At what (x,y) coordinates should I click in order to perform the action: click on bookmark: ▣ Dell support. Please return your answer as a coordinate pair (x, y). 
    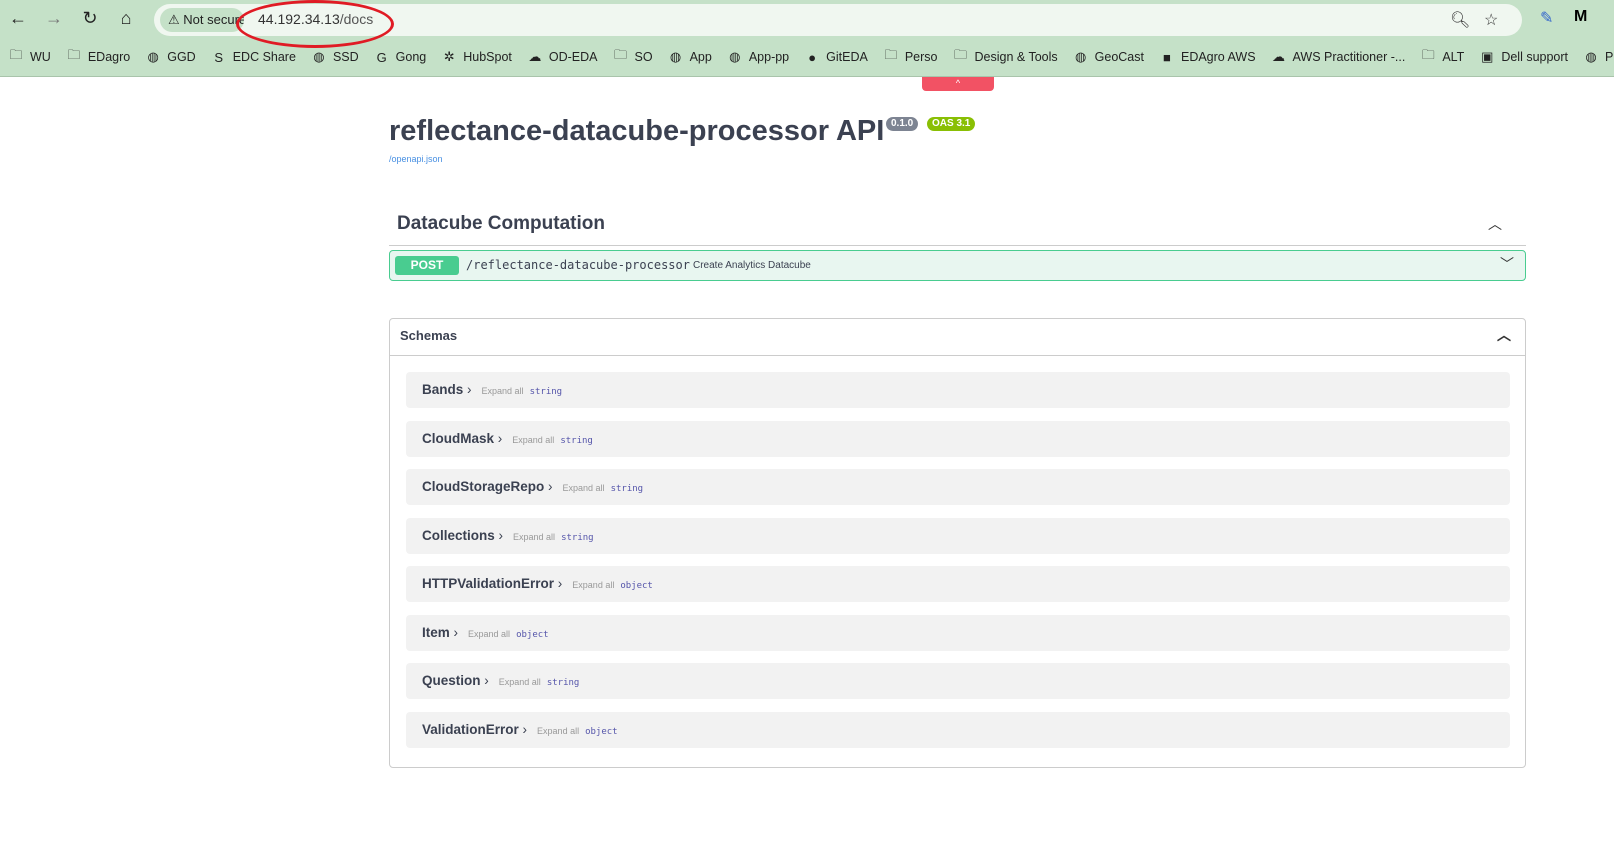
    Looking at the image, I should click on (1523, 57).